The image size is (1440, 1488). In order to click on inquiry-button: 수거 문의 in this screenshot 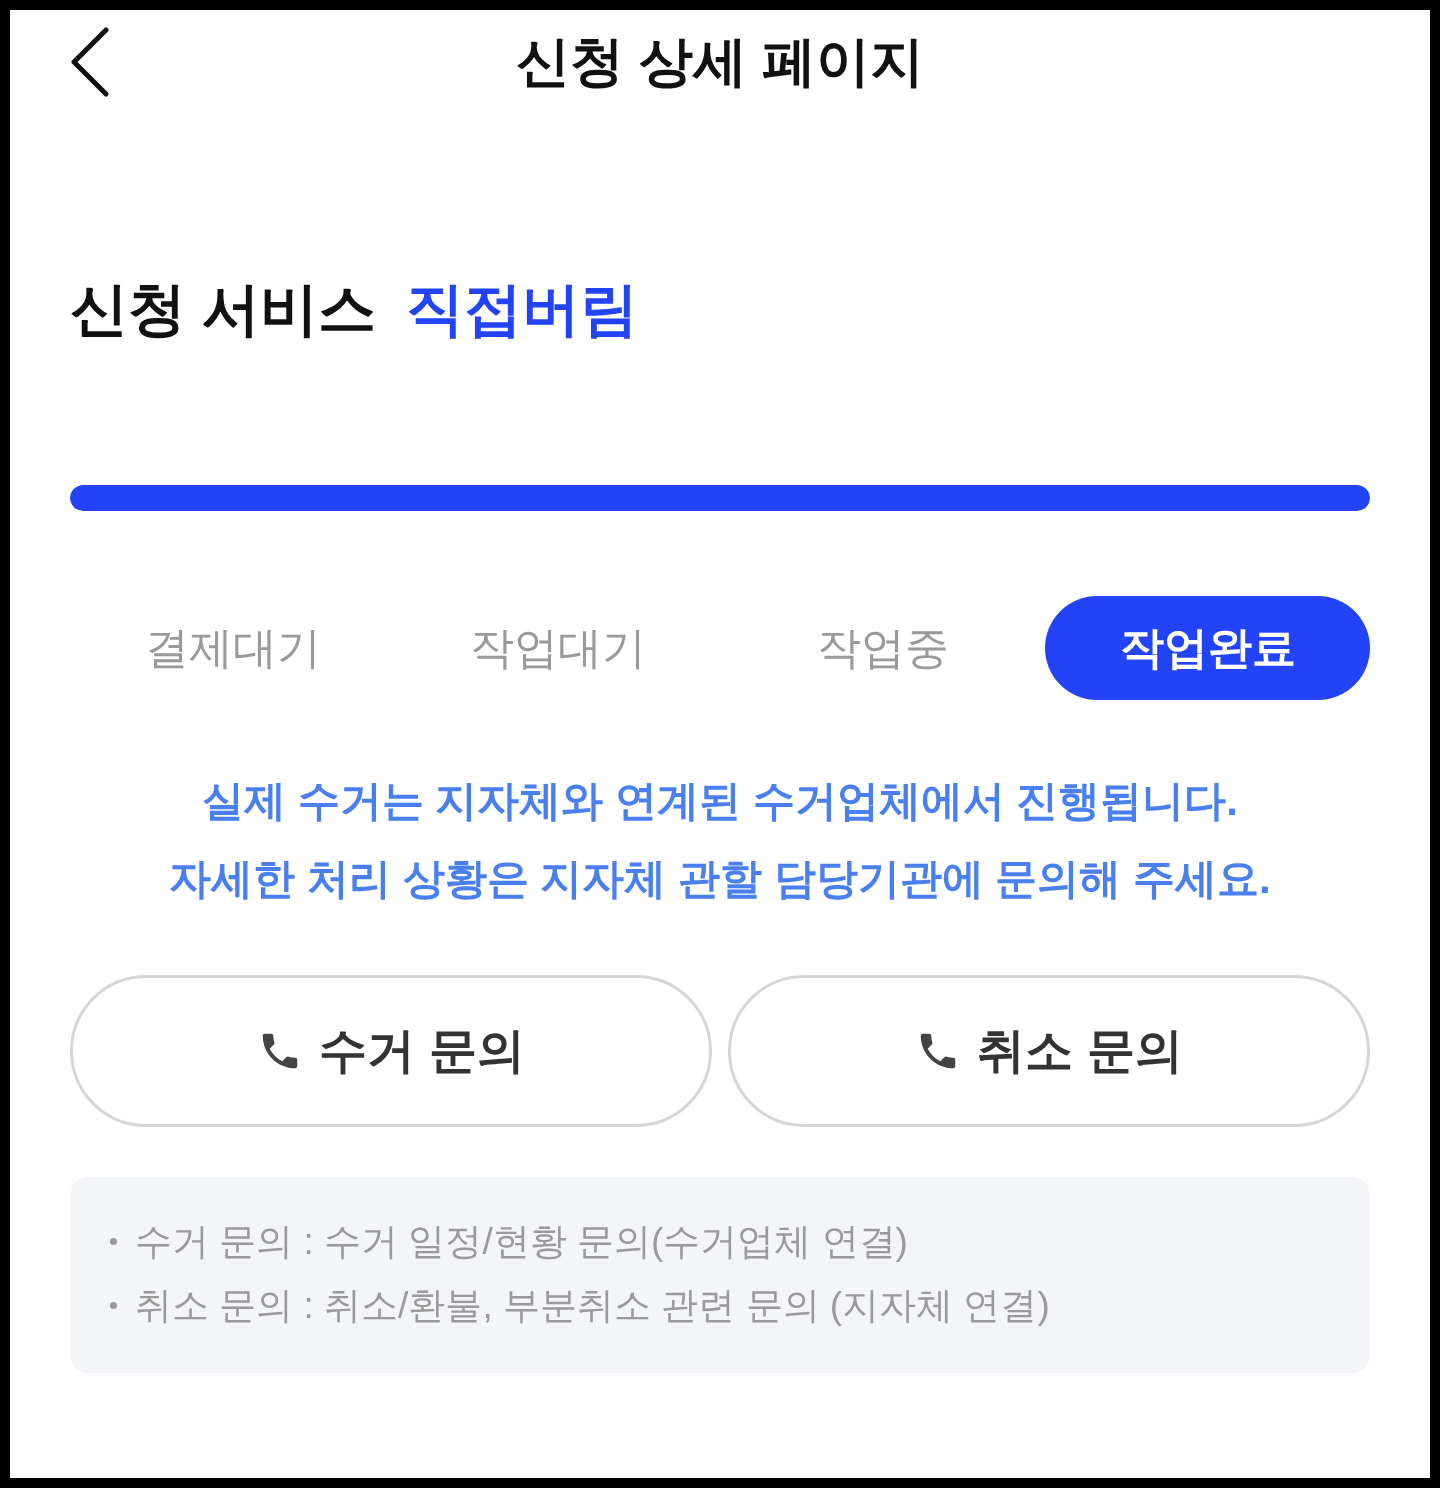, I will do `click(391, 1051)`.